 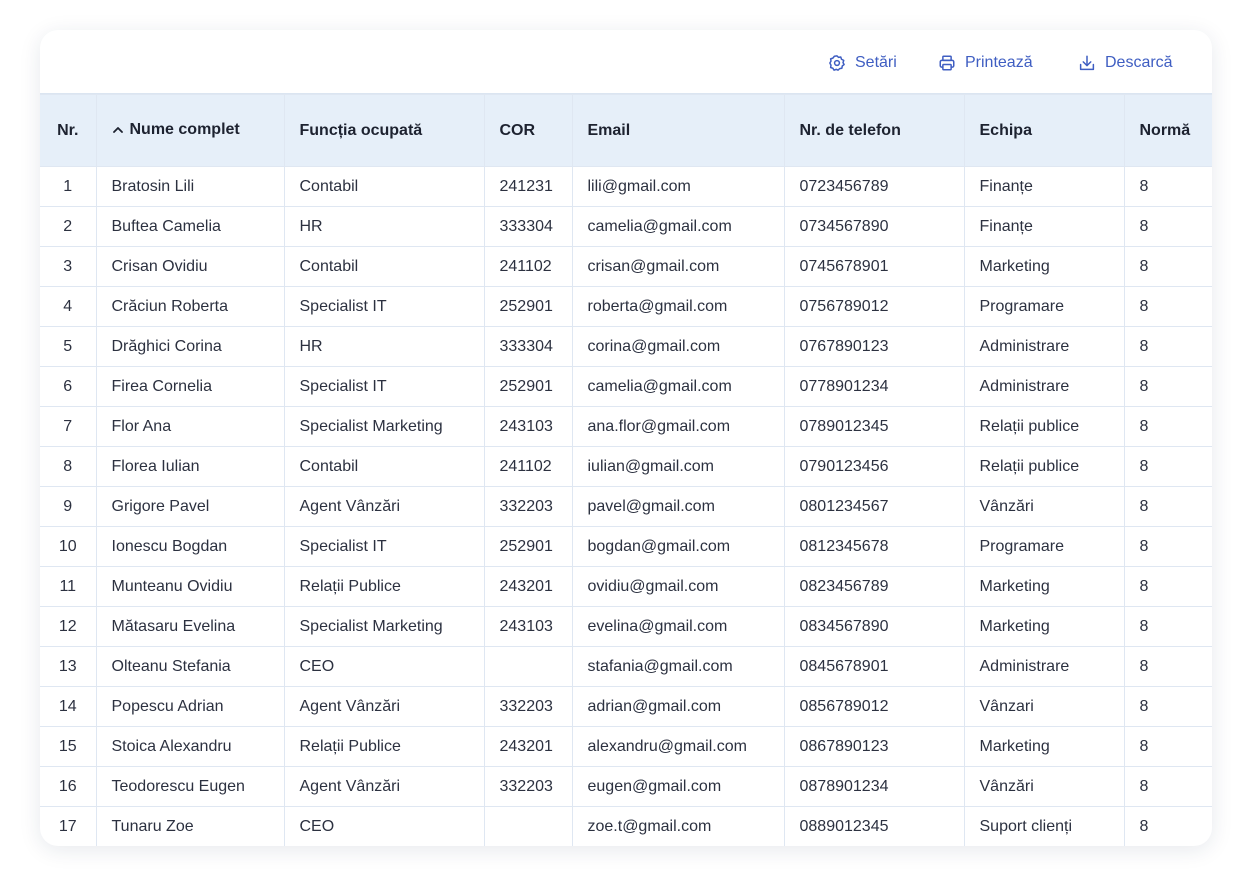 What do you see at coordinates (874, 826) in the screenshot?
I see `cell-phone: 0889012345` at bounding box center [874, 826].